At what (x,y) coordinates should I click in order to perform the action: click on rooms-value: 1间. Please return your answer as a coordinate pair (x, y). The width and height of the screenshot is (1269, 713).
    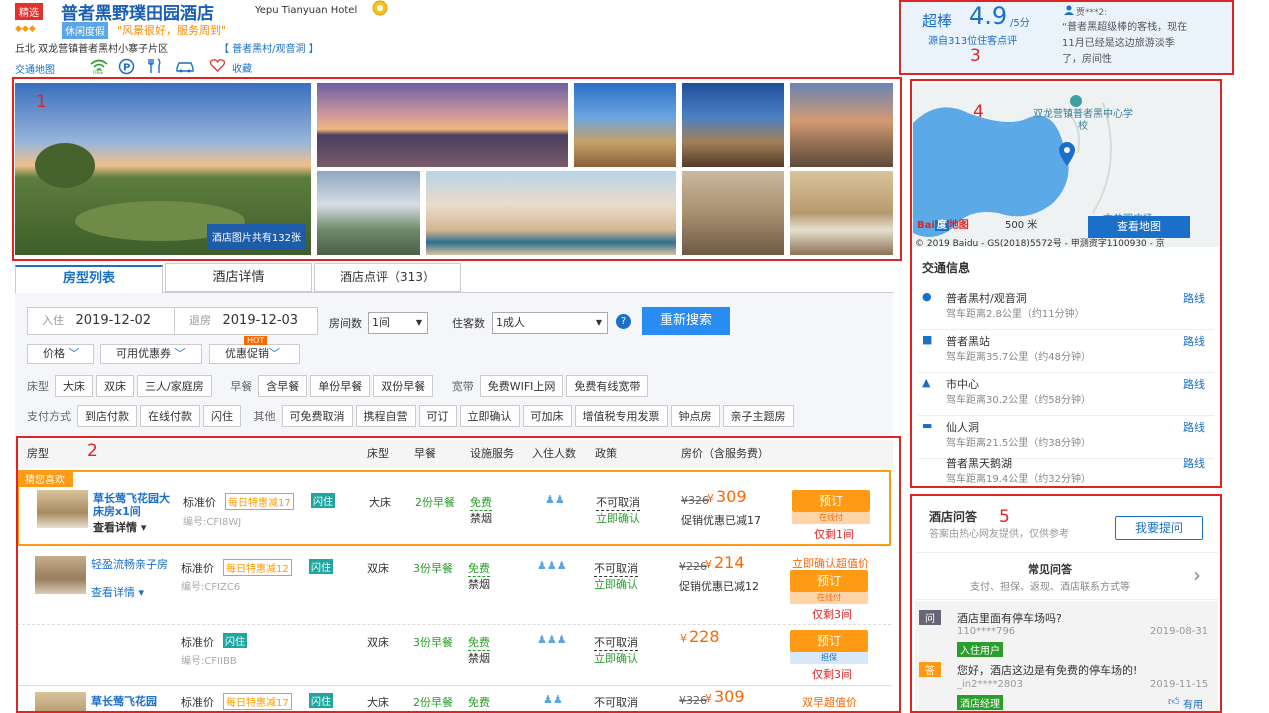
    Looking at the image, I should click on (381, 322).